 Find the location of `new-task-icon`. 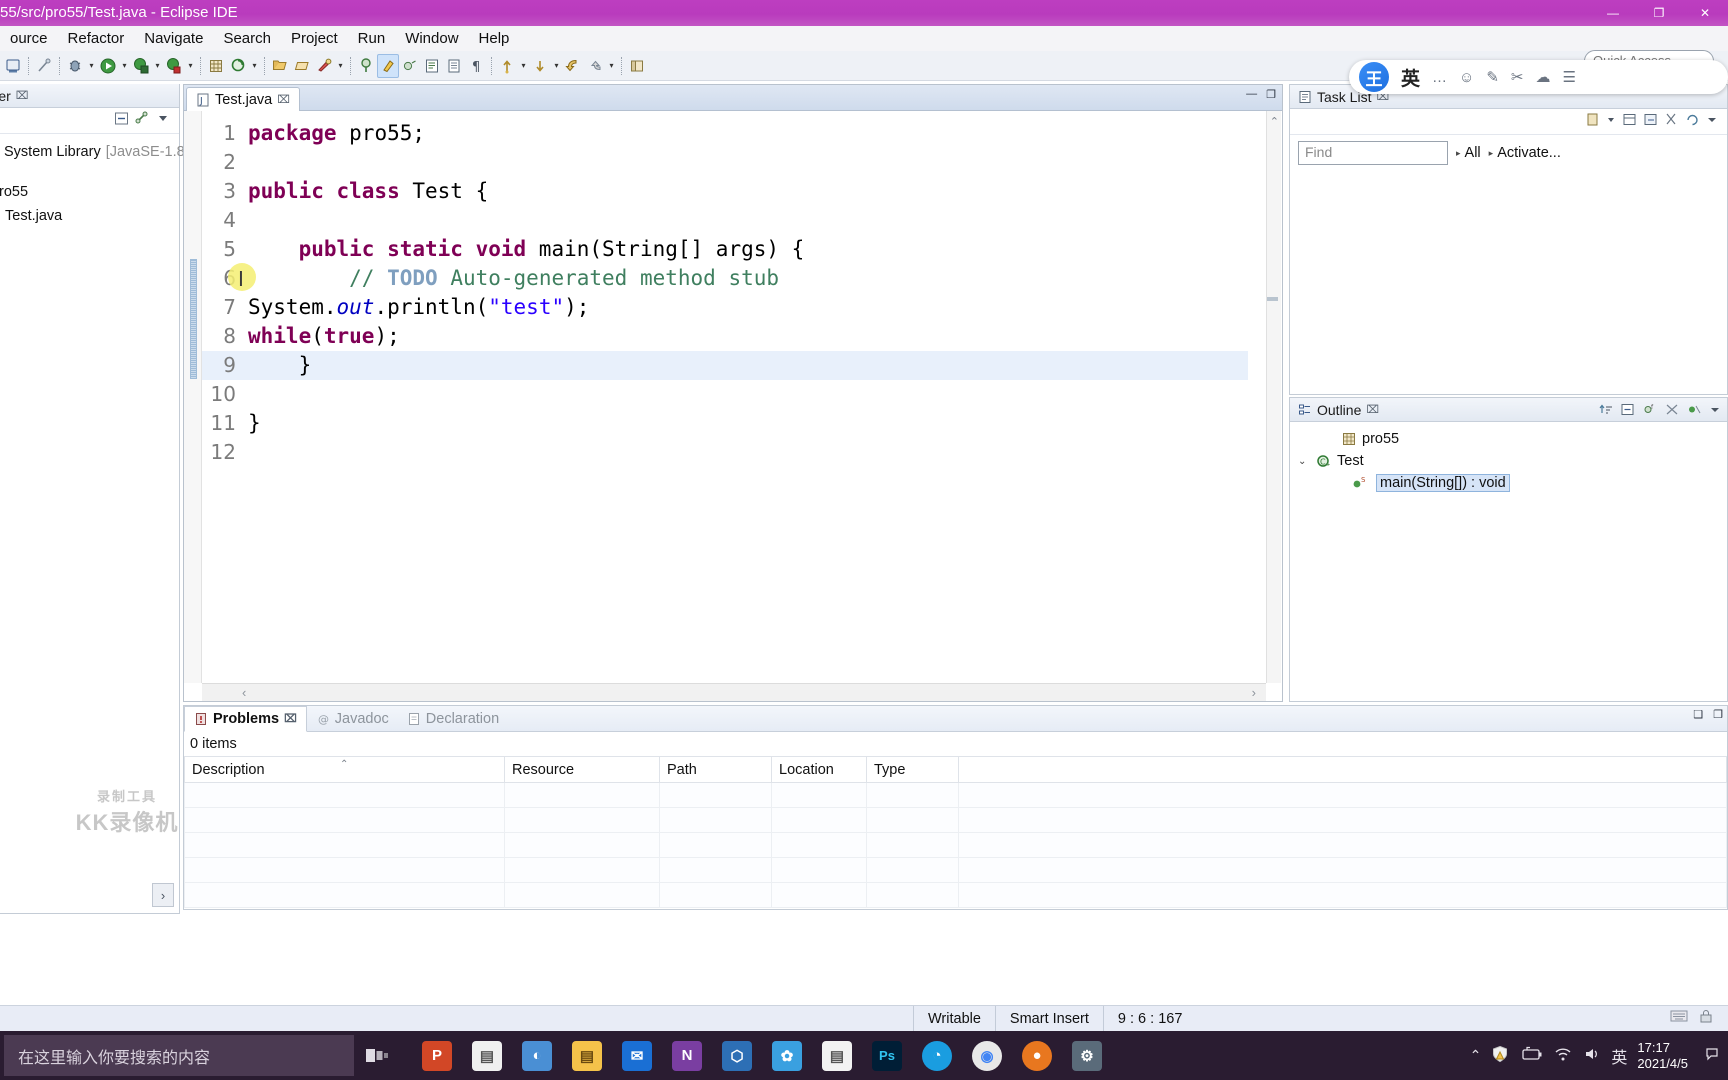

new-task-icon is located at coordinates (1592, 122).